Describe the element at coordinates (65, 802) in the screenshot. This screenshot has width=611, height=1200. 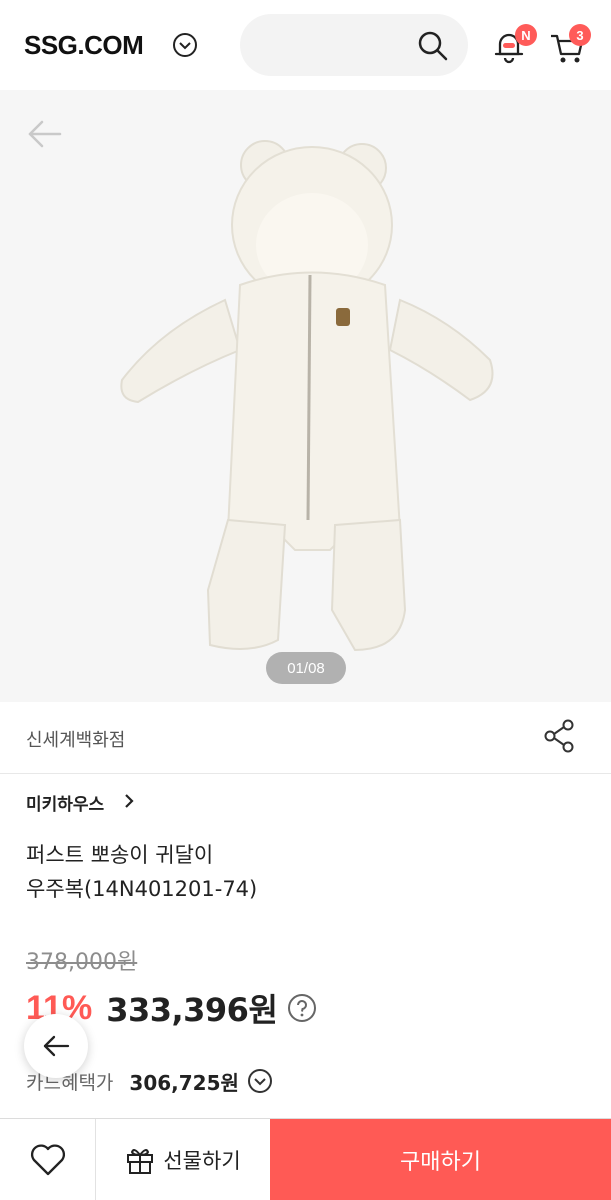
I see `brand-link: 미키하우스` at that location.